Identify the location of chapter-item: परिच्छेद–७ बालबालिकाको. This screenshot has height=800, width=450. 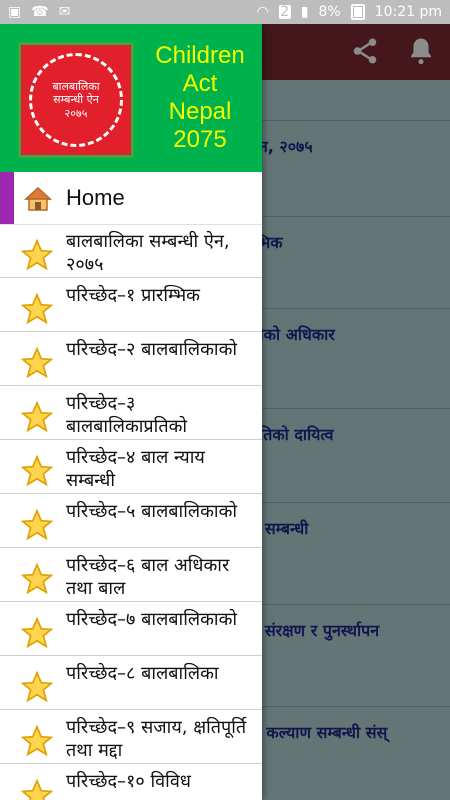
(131, 629).